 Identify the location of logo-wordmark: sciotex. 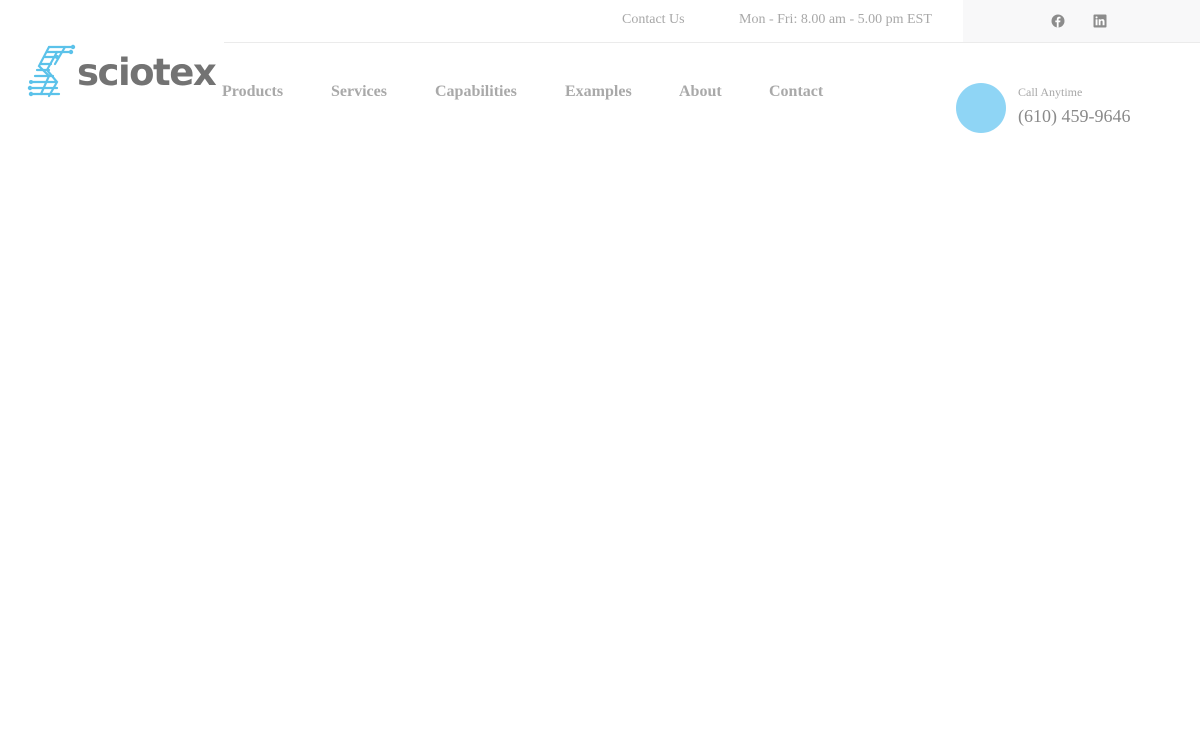
(147, 72).